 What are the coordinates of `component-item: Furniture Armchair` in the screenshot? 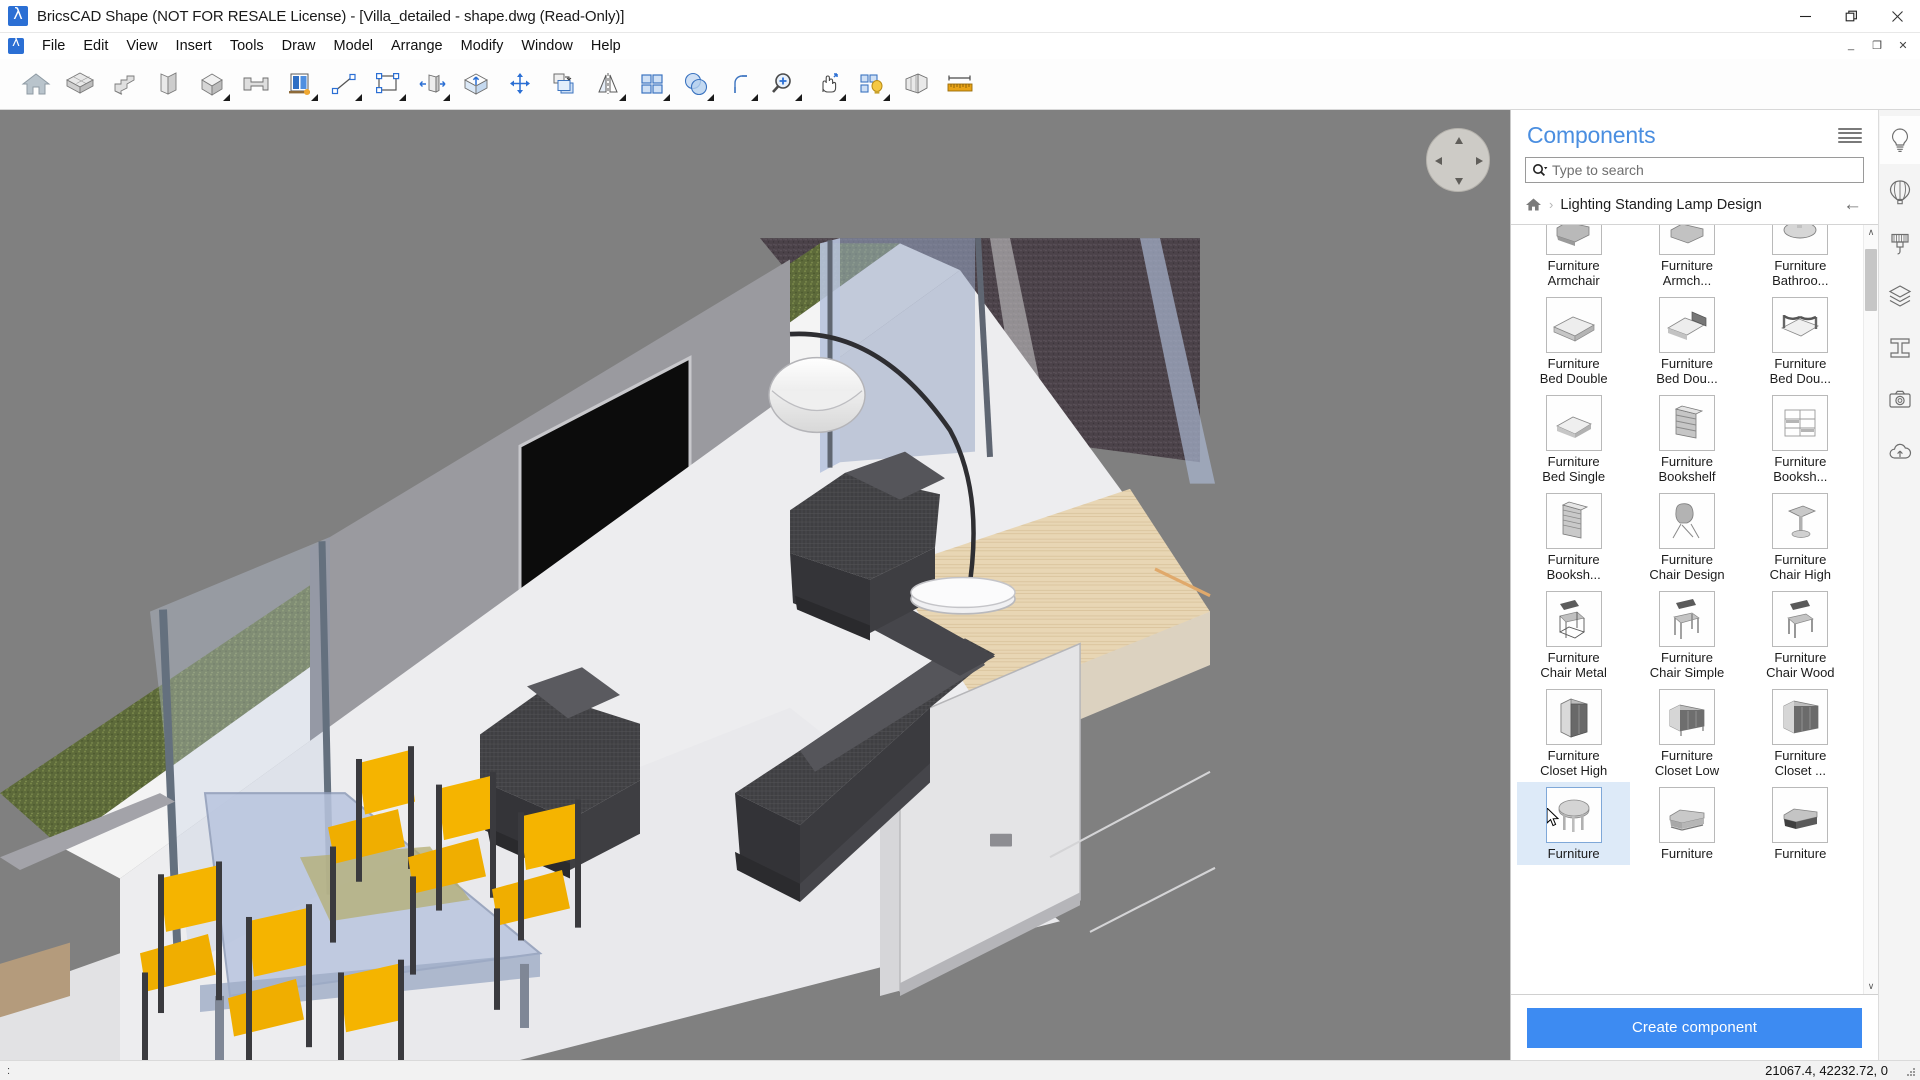 It's located at (1573, 258).